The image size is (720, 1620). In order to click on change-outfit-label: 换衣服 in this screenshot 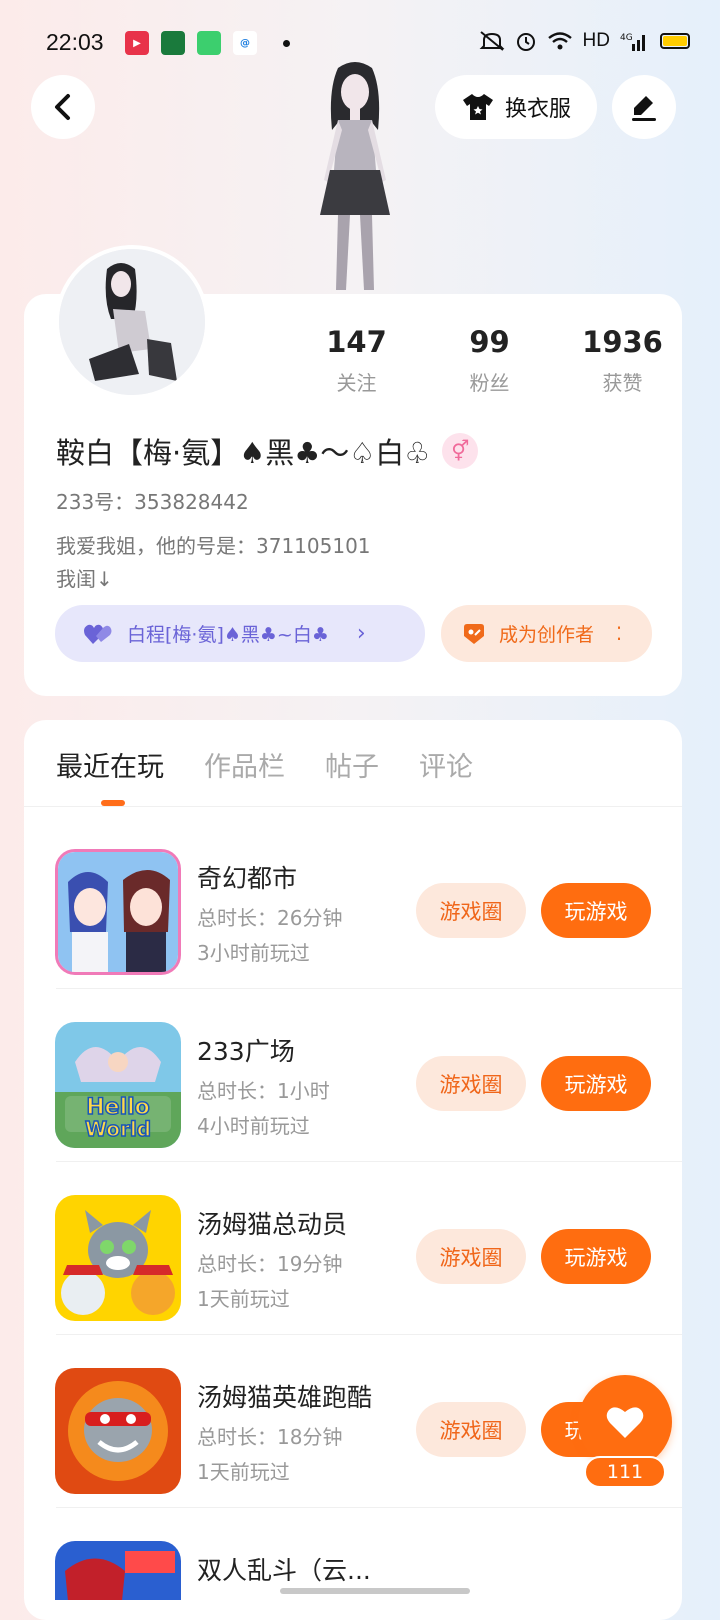, I will do `click(537, 109)`.